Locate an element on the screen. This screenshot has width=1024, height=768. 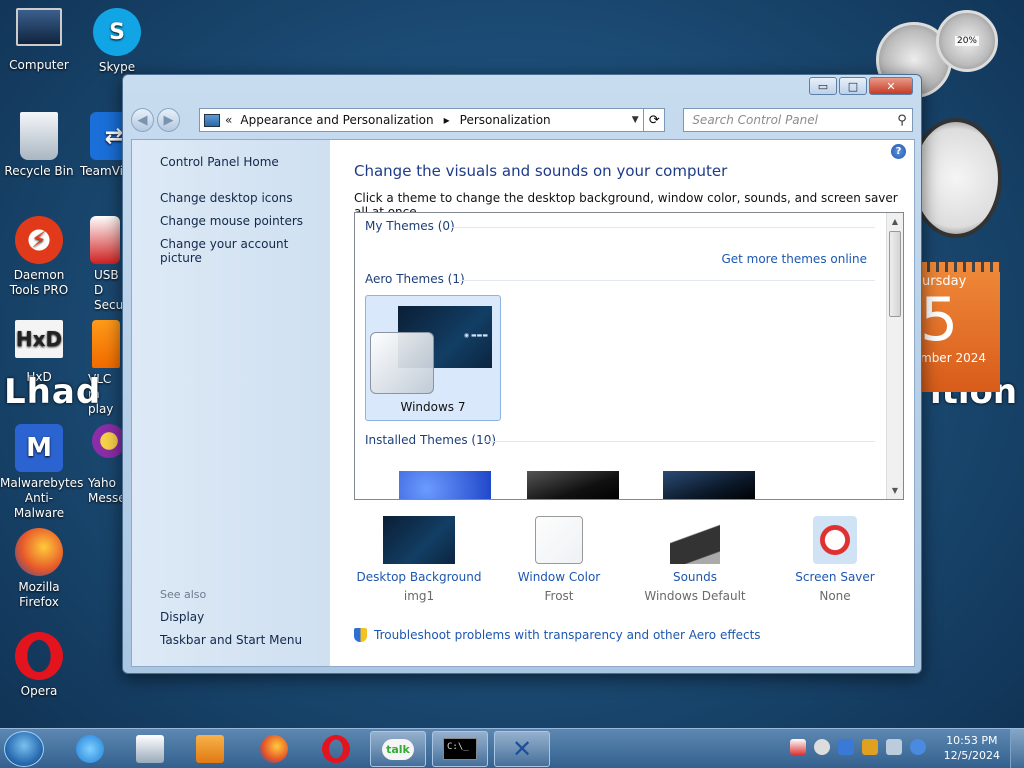
desktop-icon-label: Skype is located at coordinates (117, 67).